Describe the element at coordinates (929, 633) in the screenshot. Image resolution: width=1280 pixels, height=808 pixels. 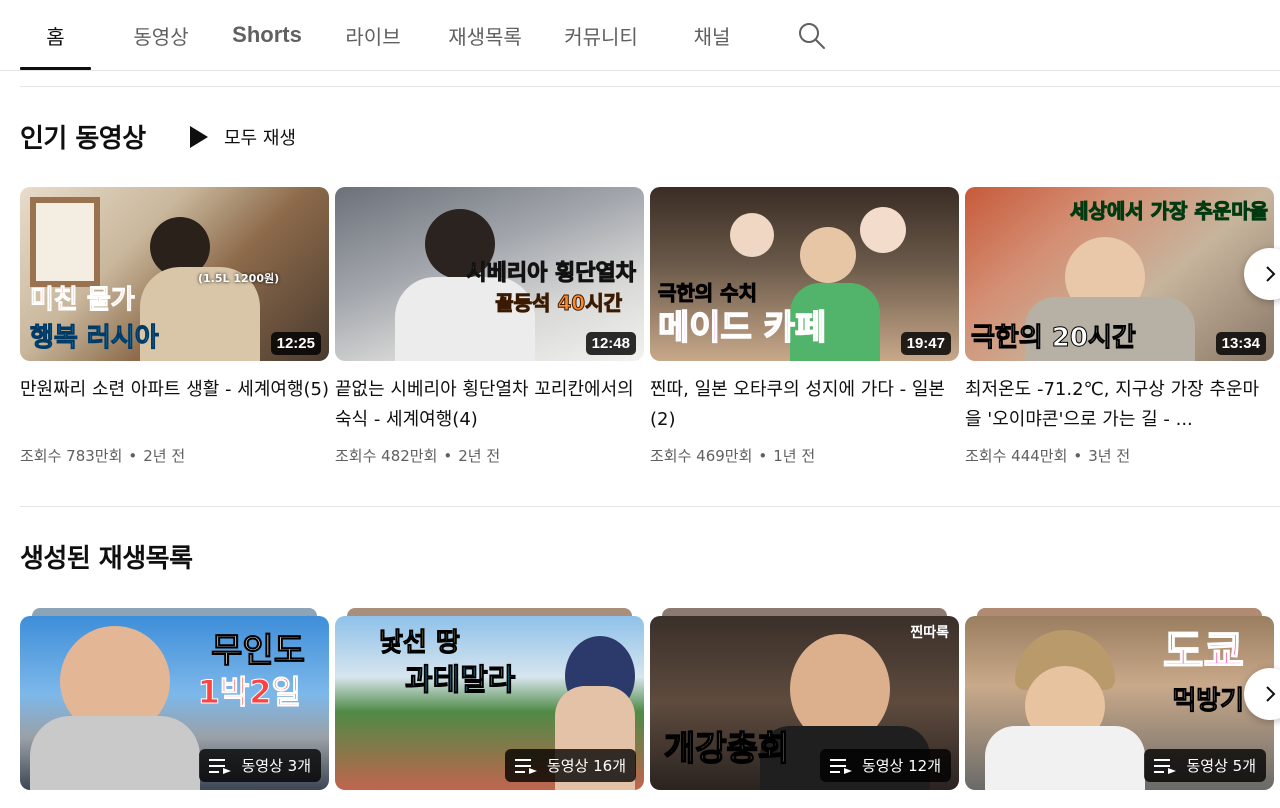
I see `thumb-text: 찐따록` at that location.